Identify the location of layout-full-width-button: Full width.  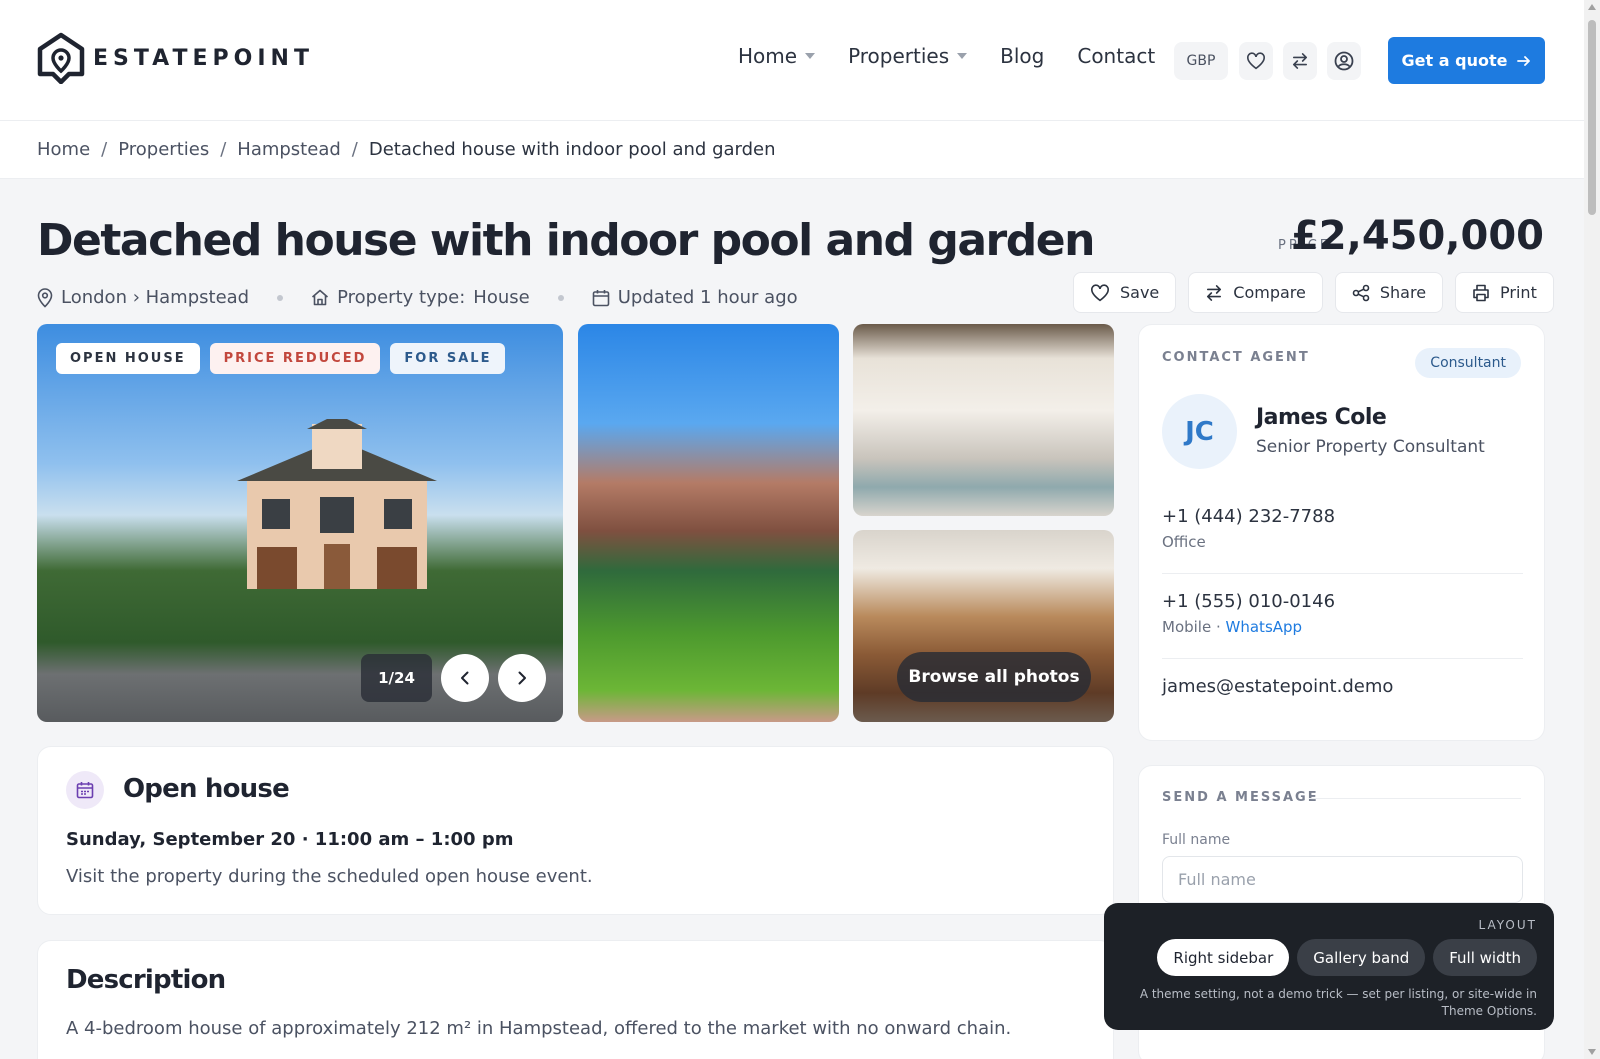
(1485, 957).